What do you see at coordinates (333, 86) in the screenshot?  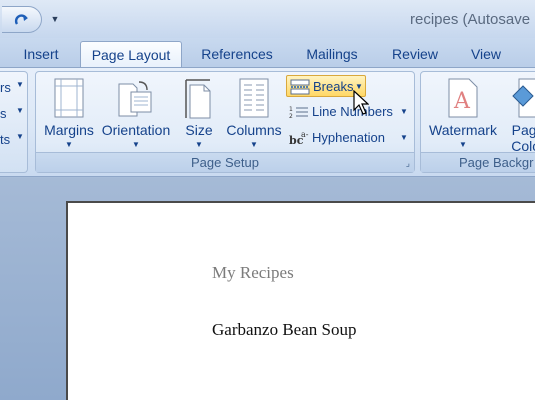 I see `breaks-label: Breaks` at bounding box center [333, 86].